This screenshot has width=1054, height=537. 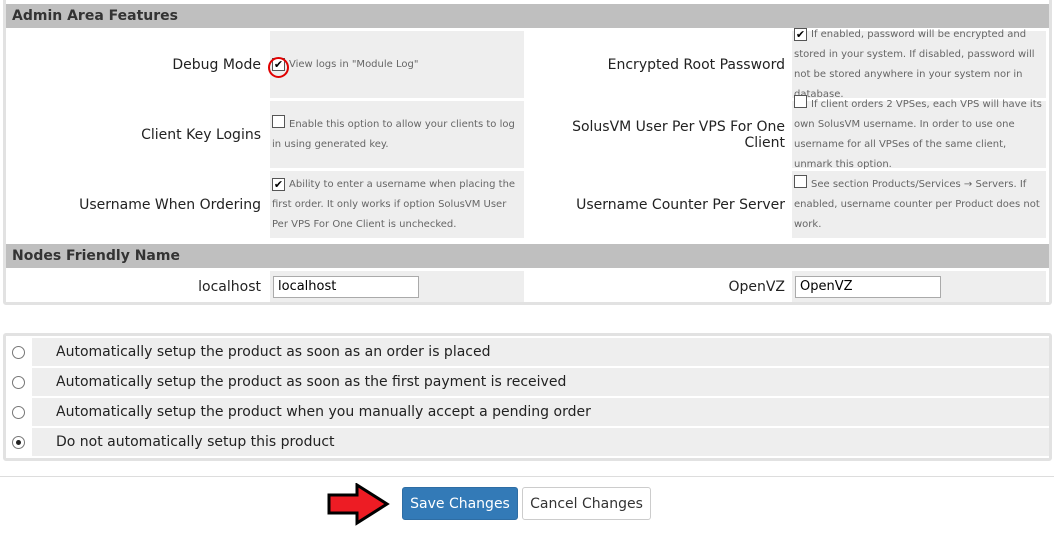 I want to click on setting-label: Username When Ordering, so click(x=170, y=204).